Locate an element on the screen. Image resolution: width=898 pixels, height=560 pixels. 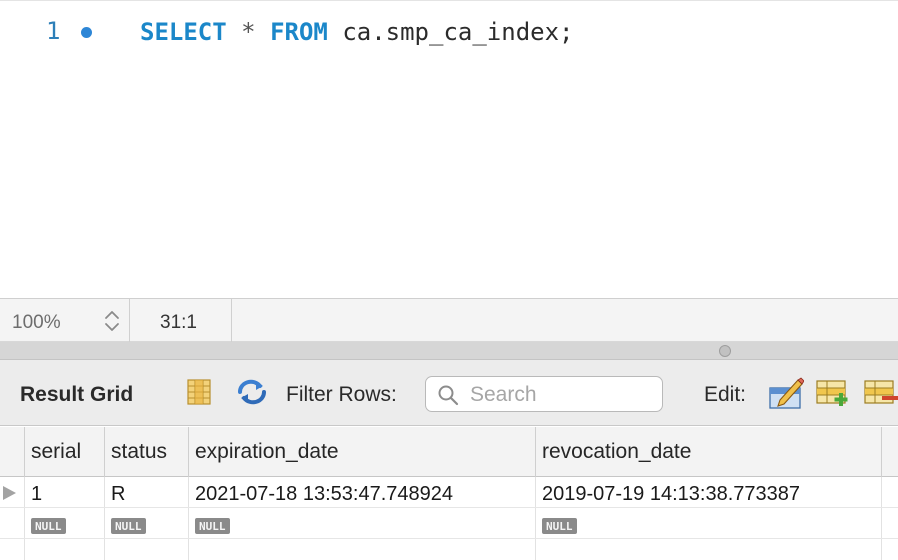
cell-serial-new: NULL is located at coordinates (65, 523).